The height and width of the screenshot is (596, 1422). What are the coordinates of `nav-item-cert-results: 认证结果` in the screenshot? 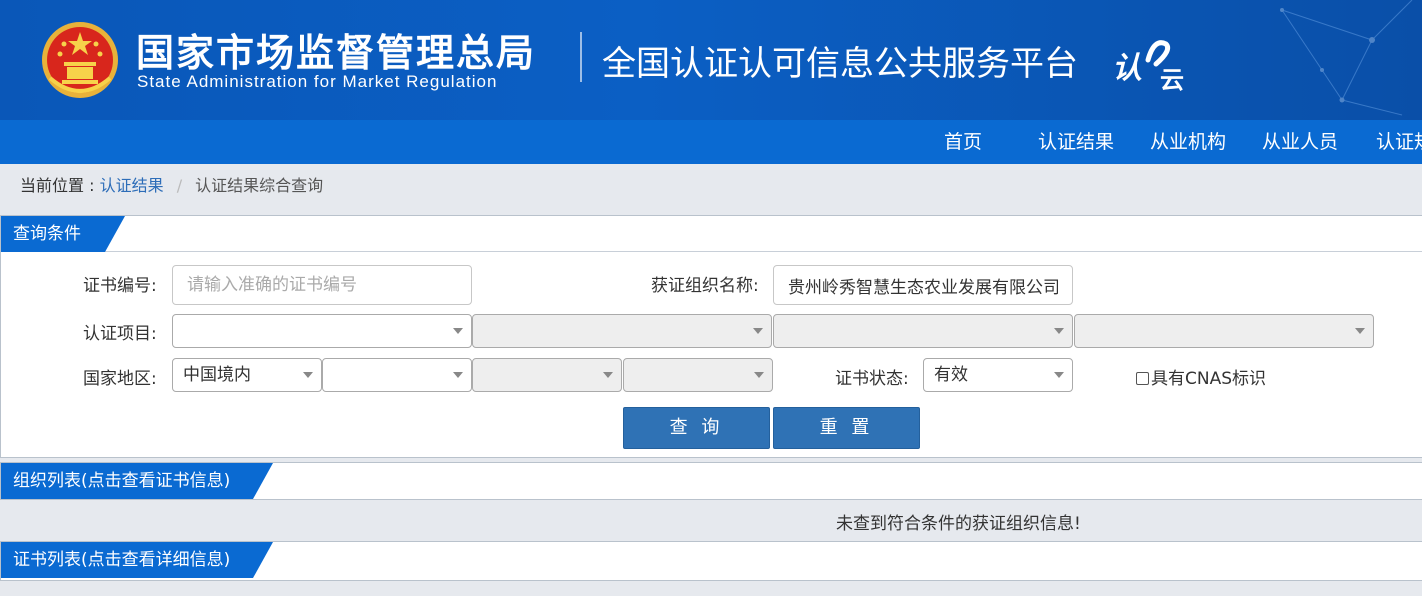 It's located at (1076, 142).